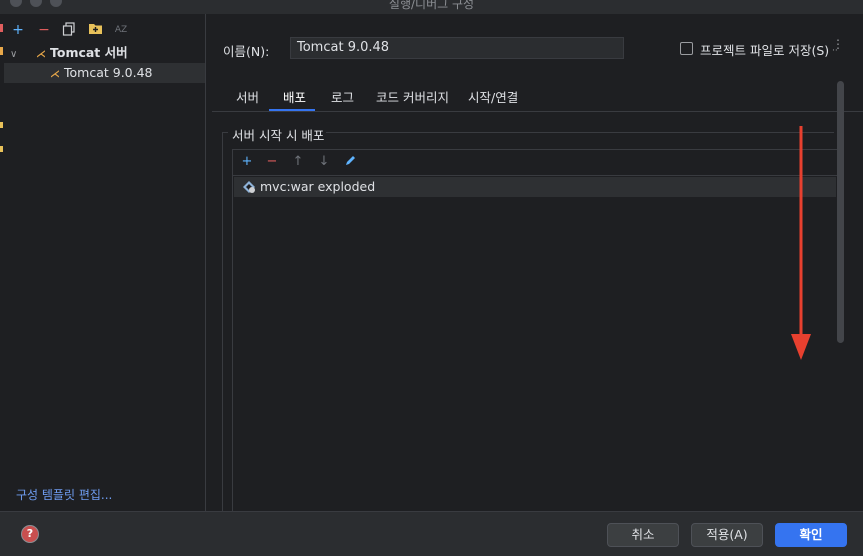  What do you see at coordinates (457, 48) in the screenshot?
I see `name-input: Tomcat 9.0.48` at bounding box center [457, 48].